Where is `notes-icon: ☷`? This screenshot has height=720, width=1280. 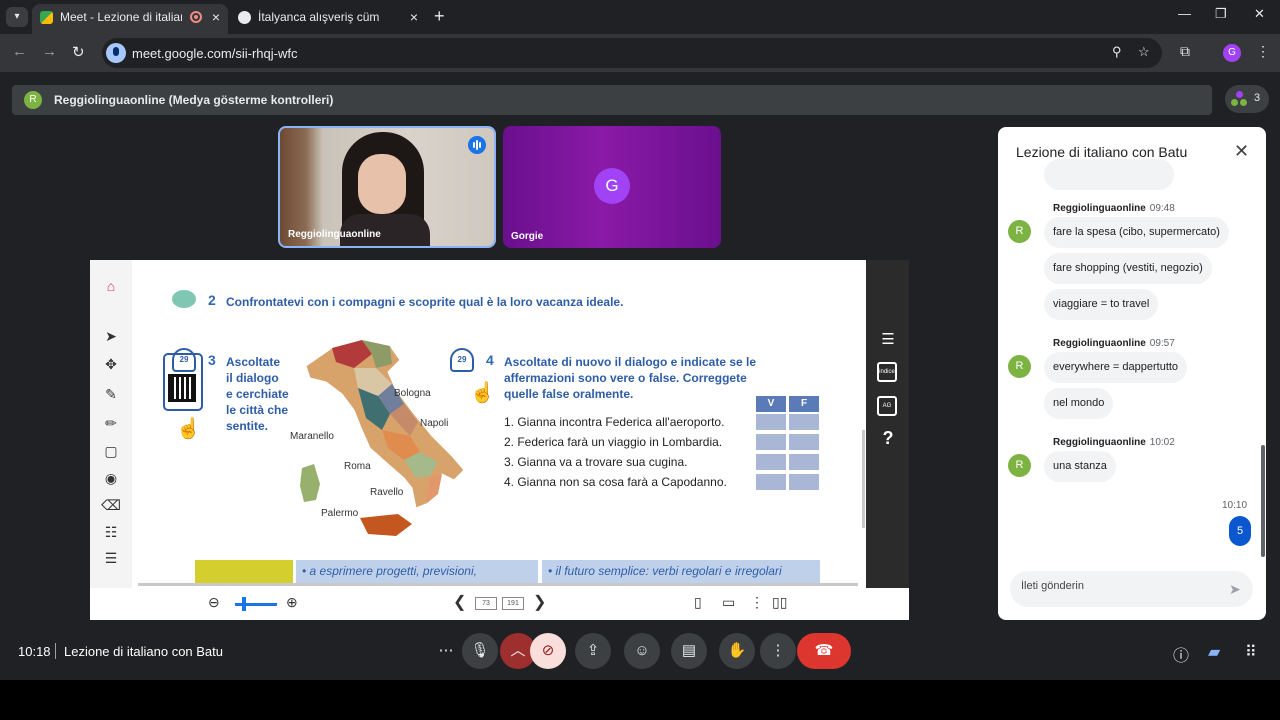 notes-icon: ☷ is located at coordinates (111, 533).